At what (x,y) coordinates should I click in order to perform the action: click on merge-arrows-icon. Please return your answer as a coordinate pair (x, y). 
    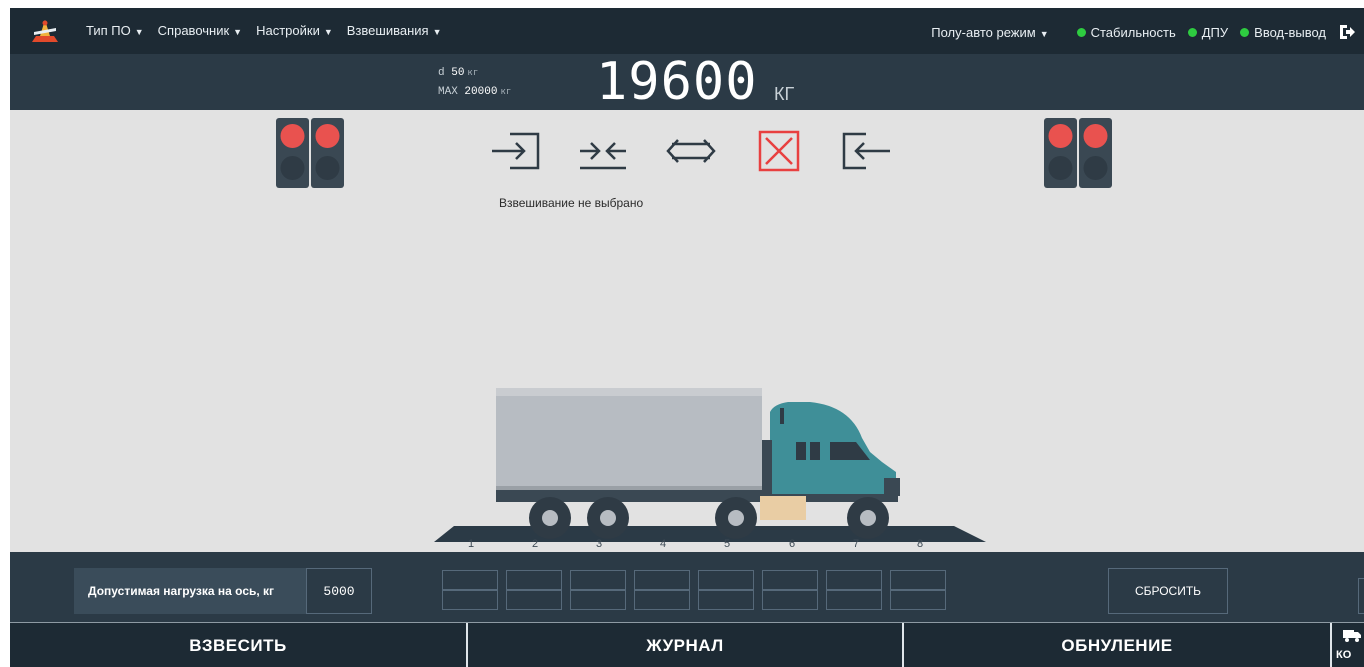
    Looking at the image, I should click on (603, 151).